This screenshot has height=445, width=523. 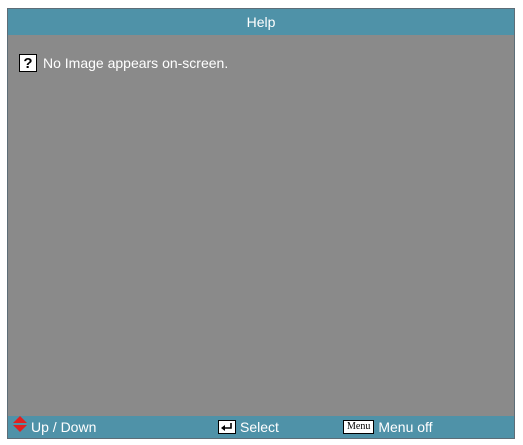 I want to click on updown-label: Up / Down, so click(x=64, y=427).